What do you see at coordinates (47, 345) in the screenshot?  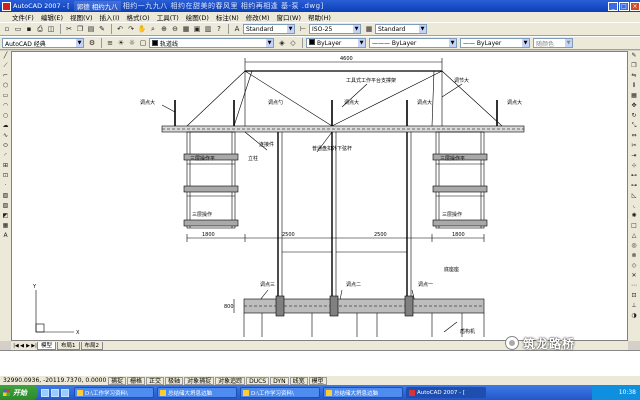 I see `tab-model: 模型` at bounding box center [47, 345].